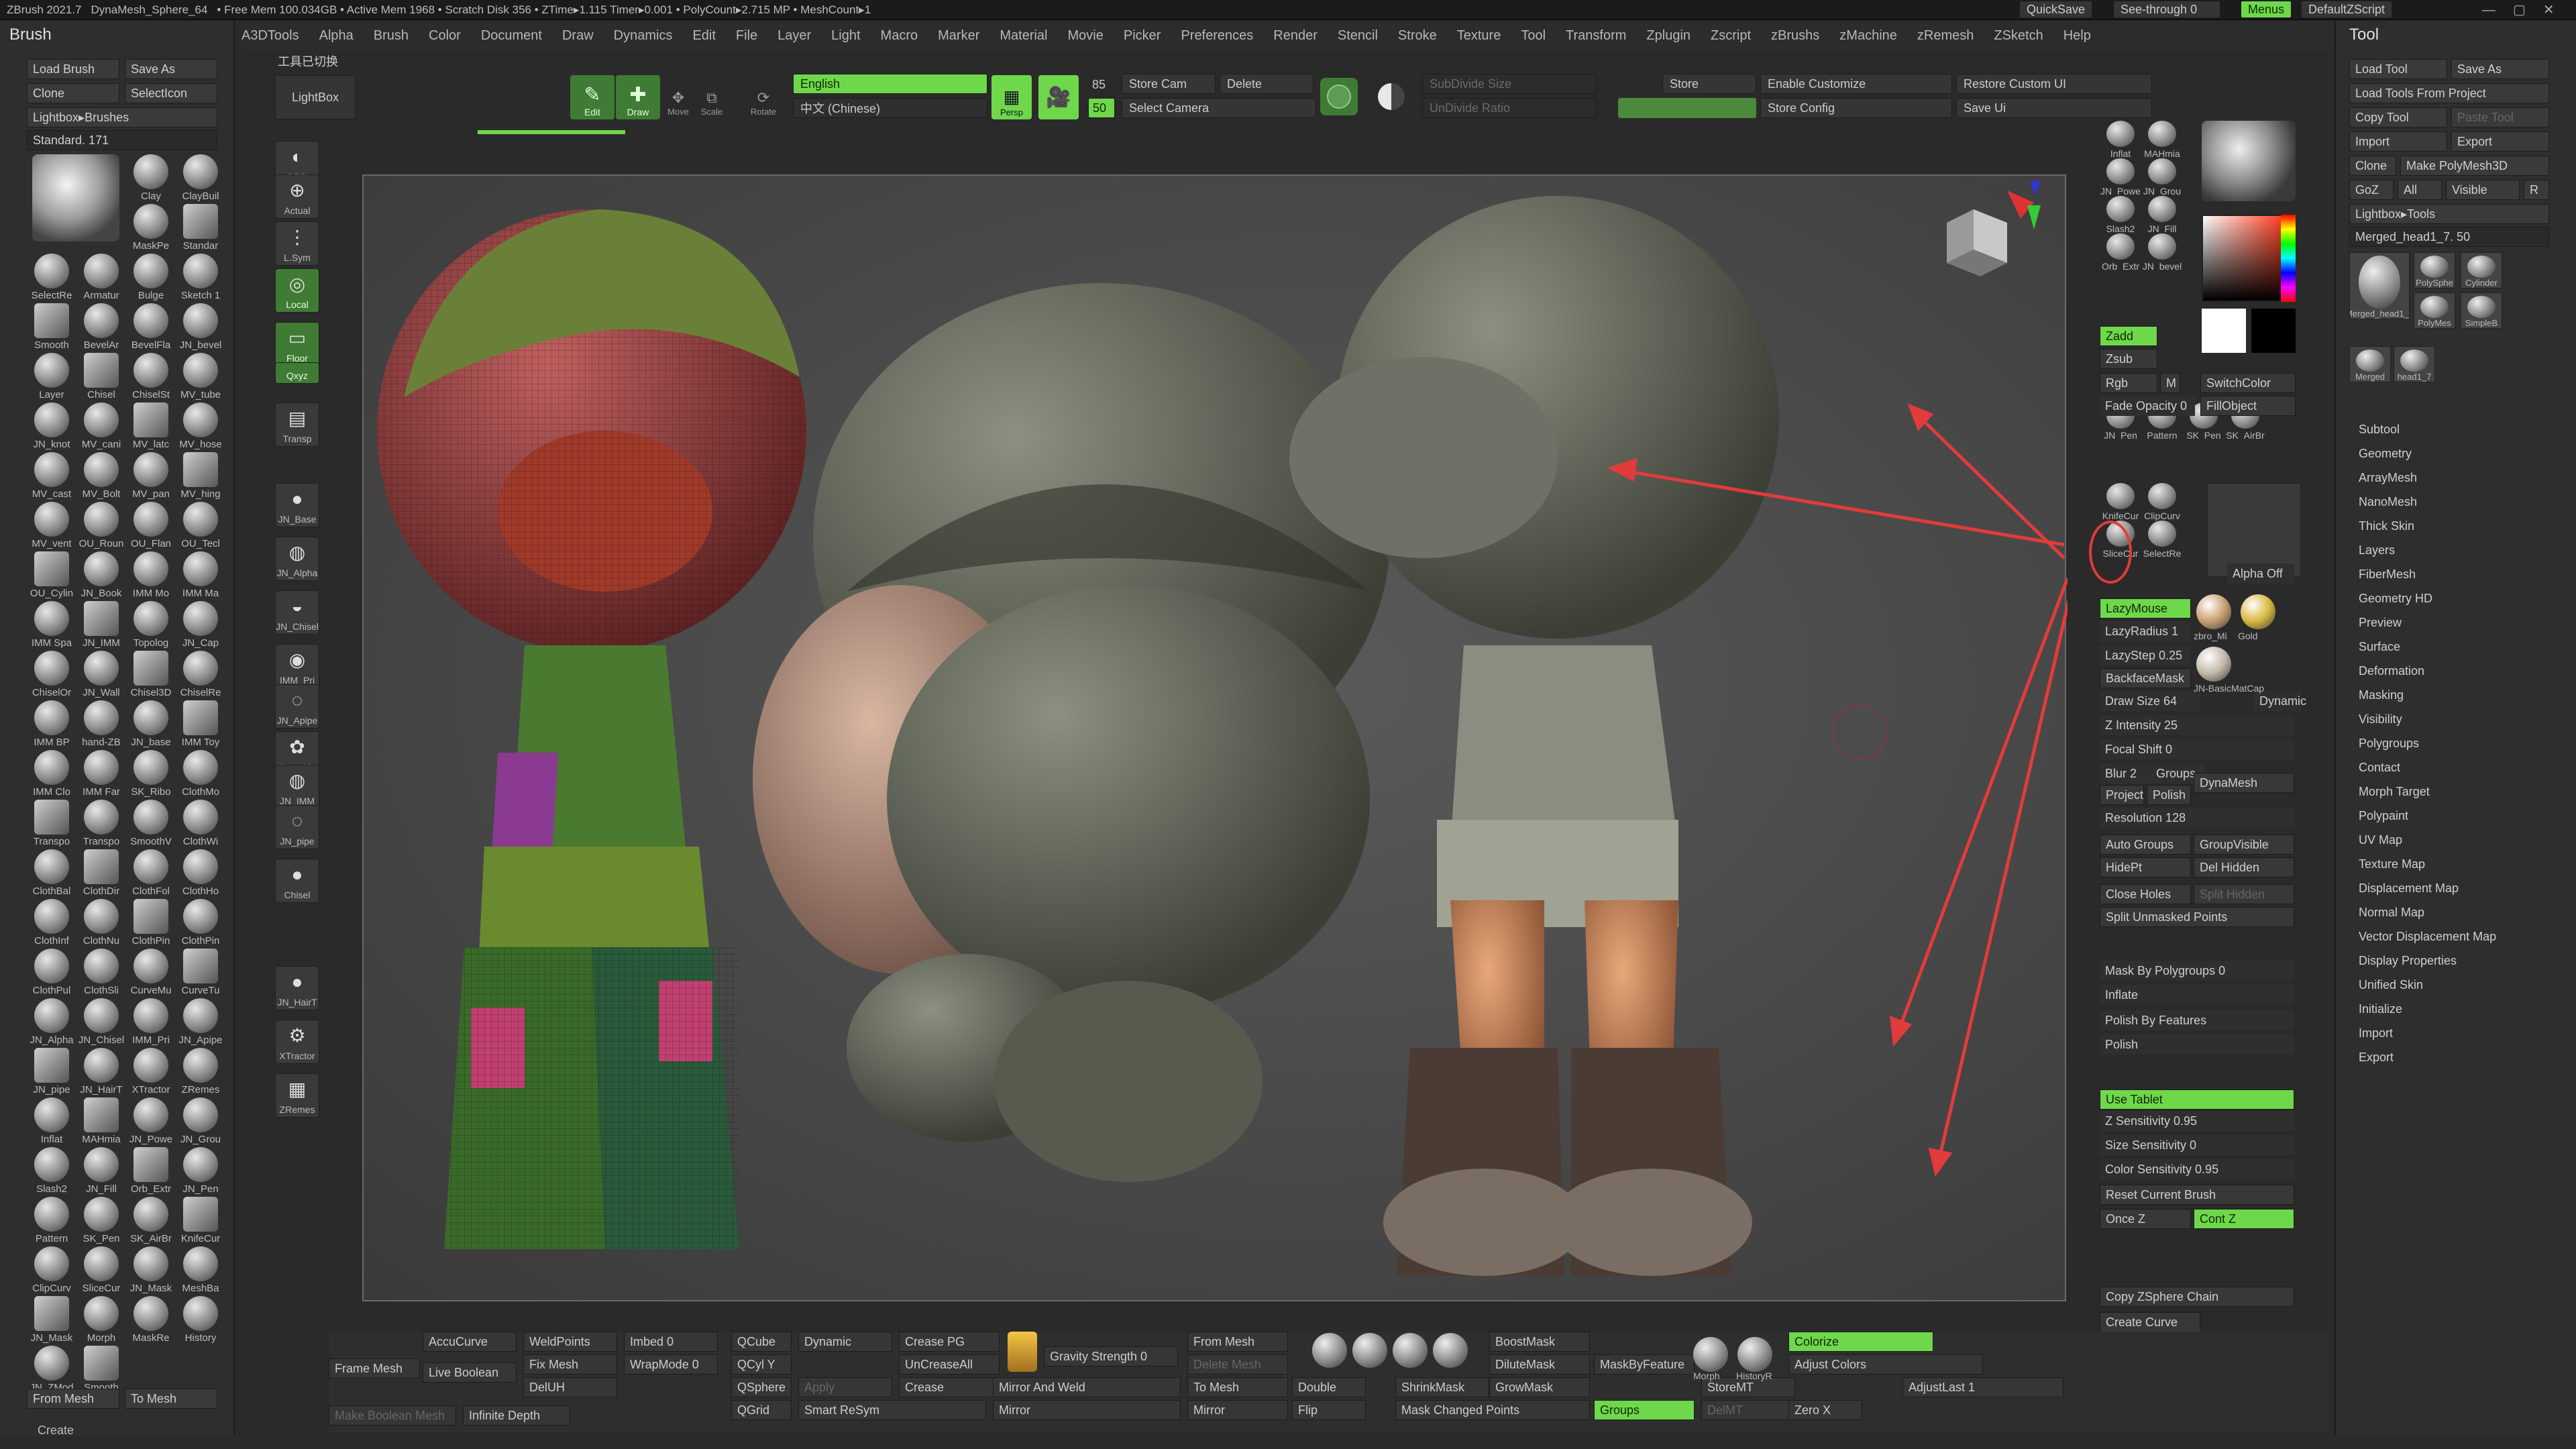 This screenshot has width=2576, height=1449. Describe the element at coordinates (1668, 36) in the screenshot. I see `menu-zplugin: Zplugin` at that location.